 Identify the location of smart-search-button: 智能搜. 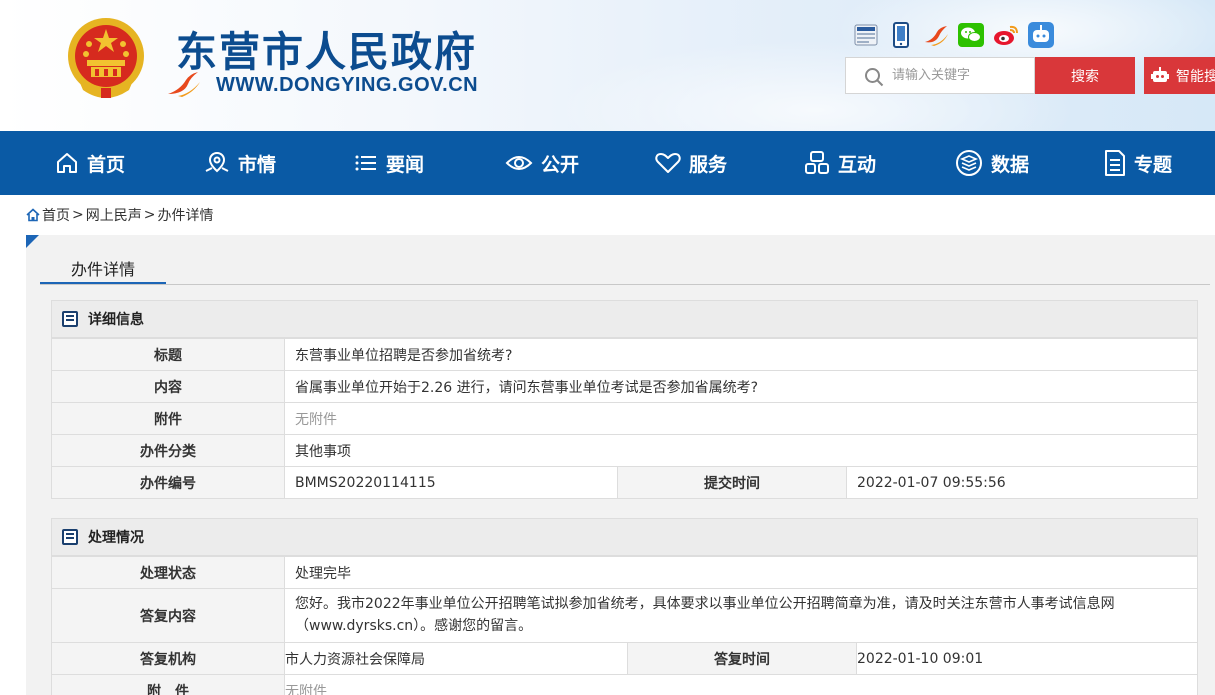
(1179, 75).